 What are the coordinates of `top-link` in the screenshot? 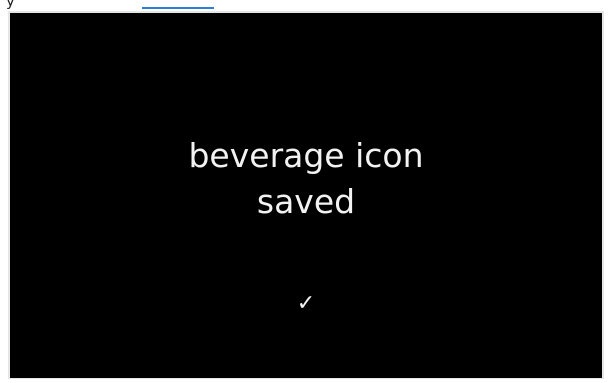 It's located at (178, 4).